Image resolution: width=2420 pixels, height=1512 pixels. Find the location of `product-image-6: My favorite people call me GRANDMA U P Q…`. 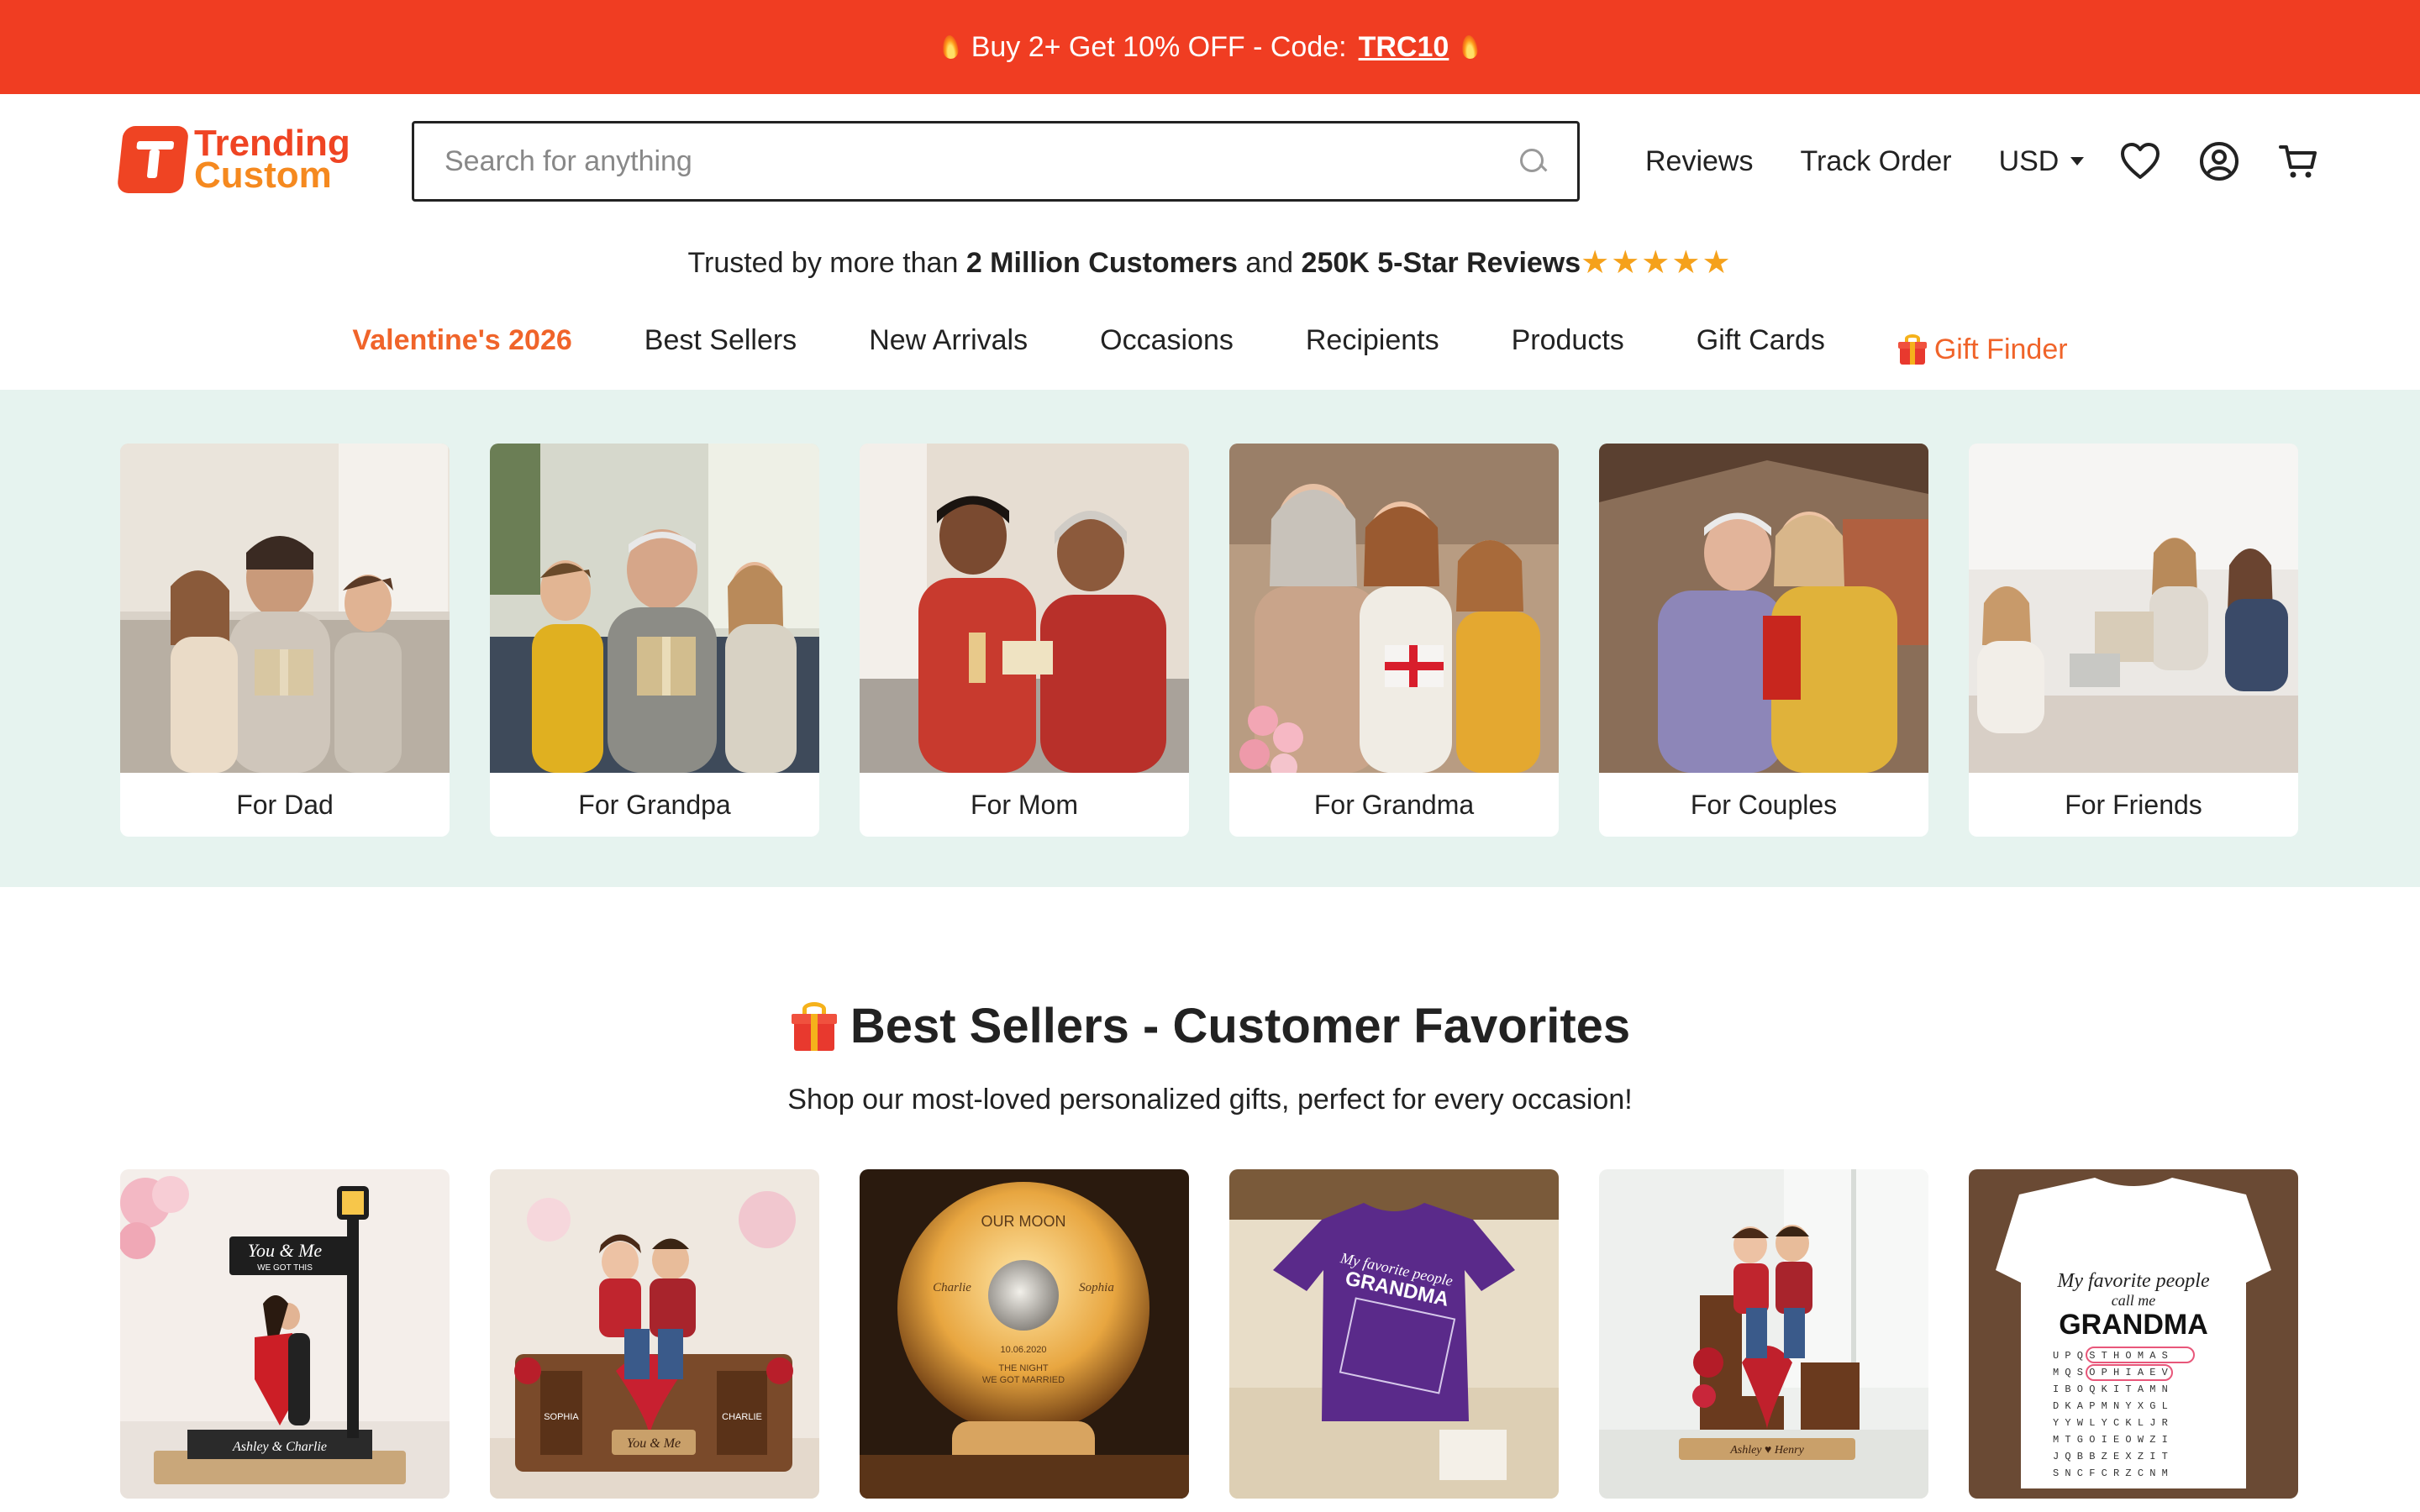

product-image-6: My favorite people call me GRANDMA U P Q… is located at coordinates (2133, 1334).